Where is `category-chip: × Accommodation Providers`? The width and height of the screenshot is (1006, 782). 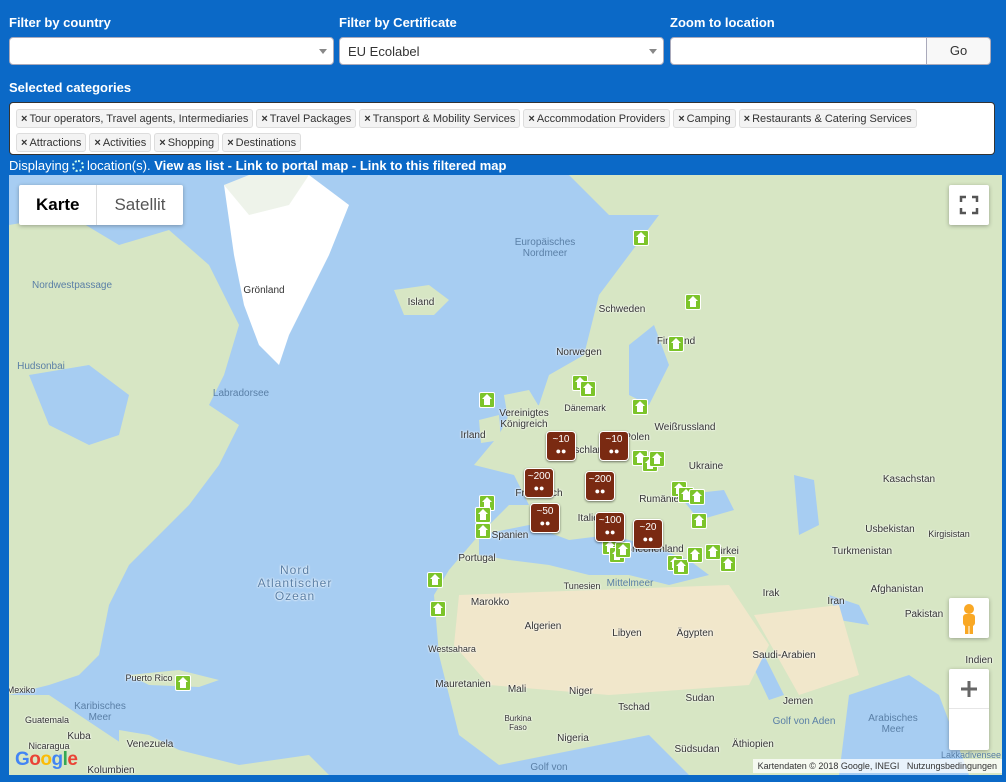 category-chip: × Accommodation Providers is located at coordinates (597, 118).